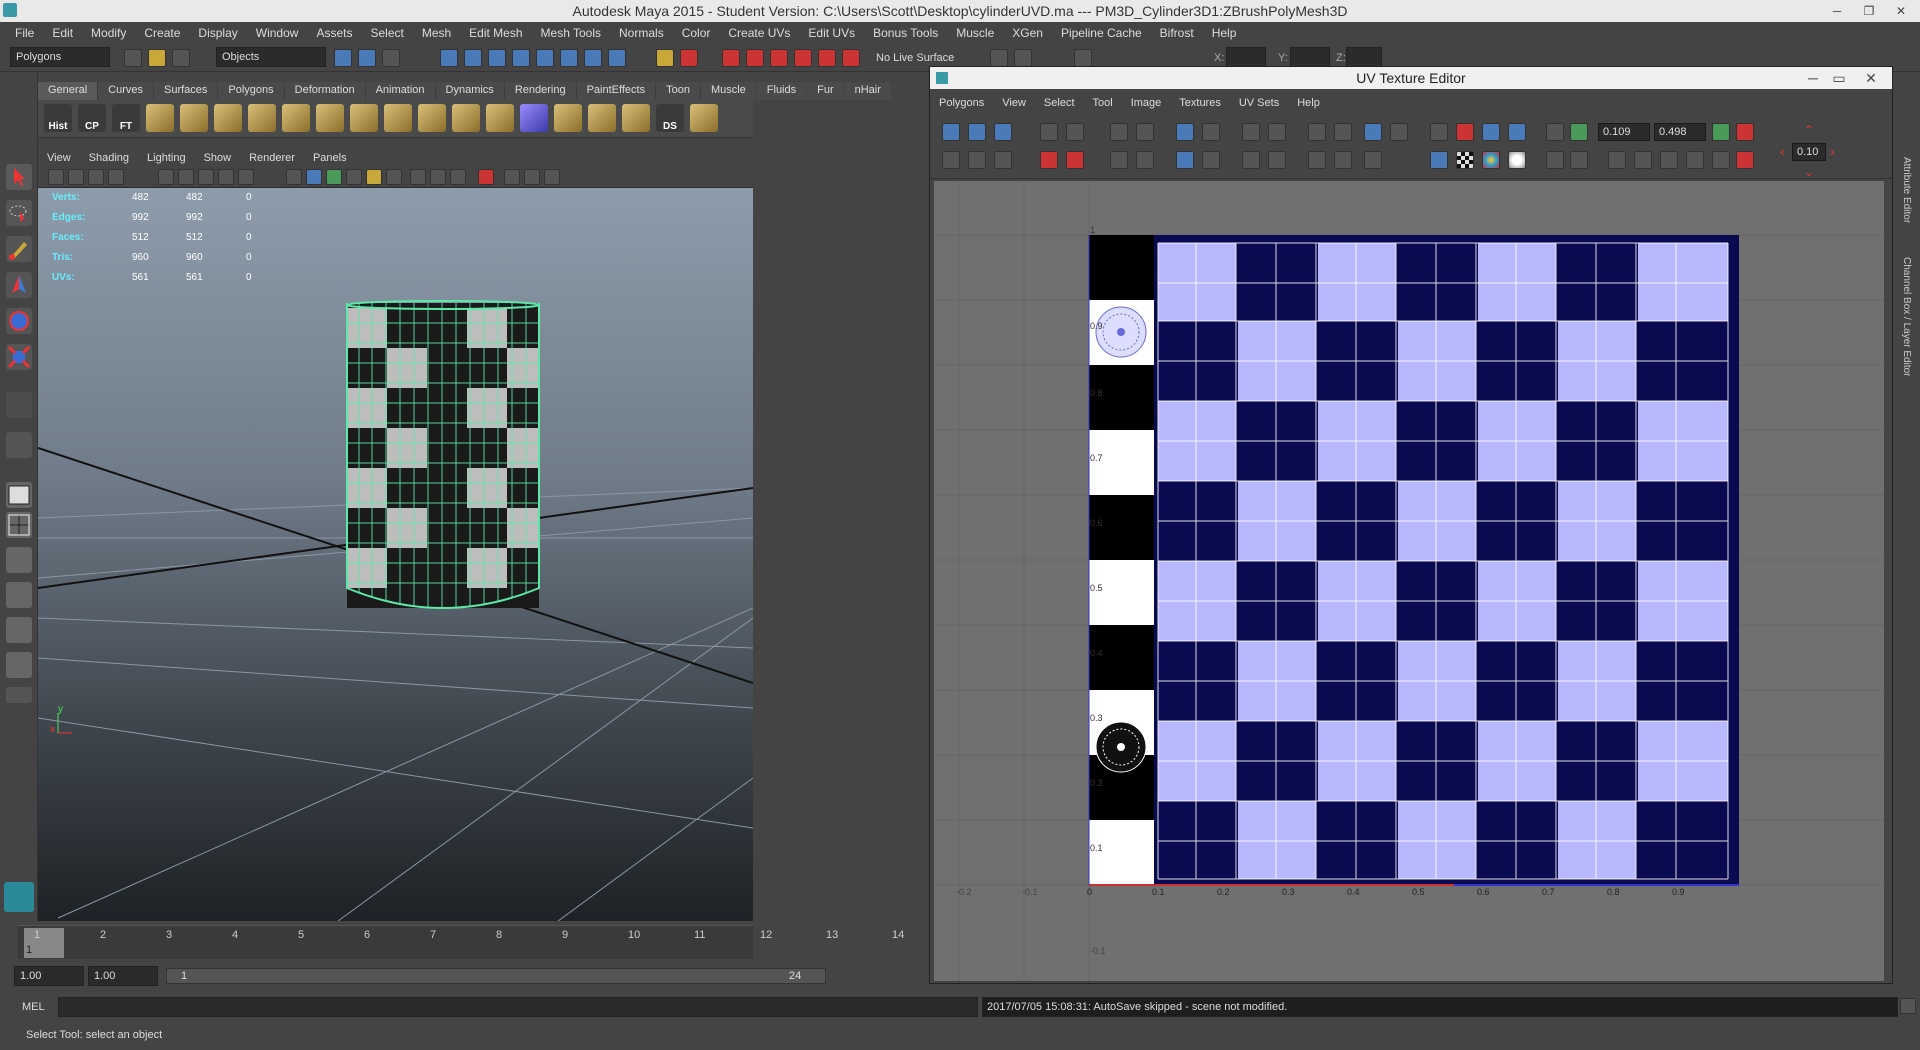 The width and height of the screenshot is (1920, 1050). What do you see at coordinates (696, 33) in the screenshot?
I see `menu-color: Color` at bounding box center [696, 33].